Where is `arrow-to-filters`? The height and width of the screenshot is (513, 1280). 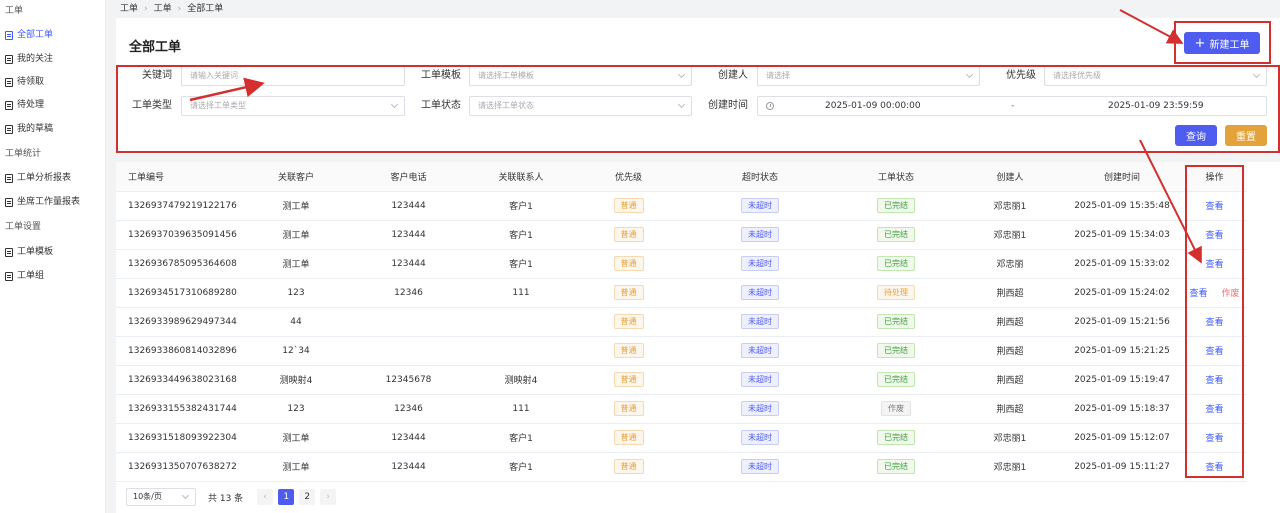
arrow-to-filters is located at coordinates (227, 89).